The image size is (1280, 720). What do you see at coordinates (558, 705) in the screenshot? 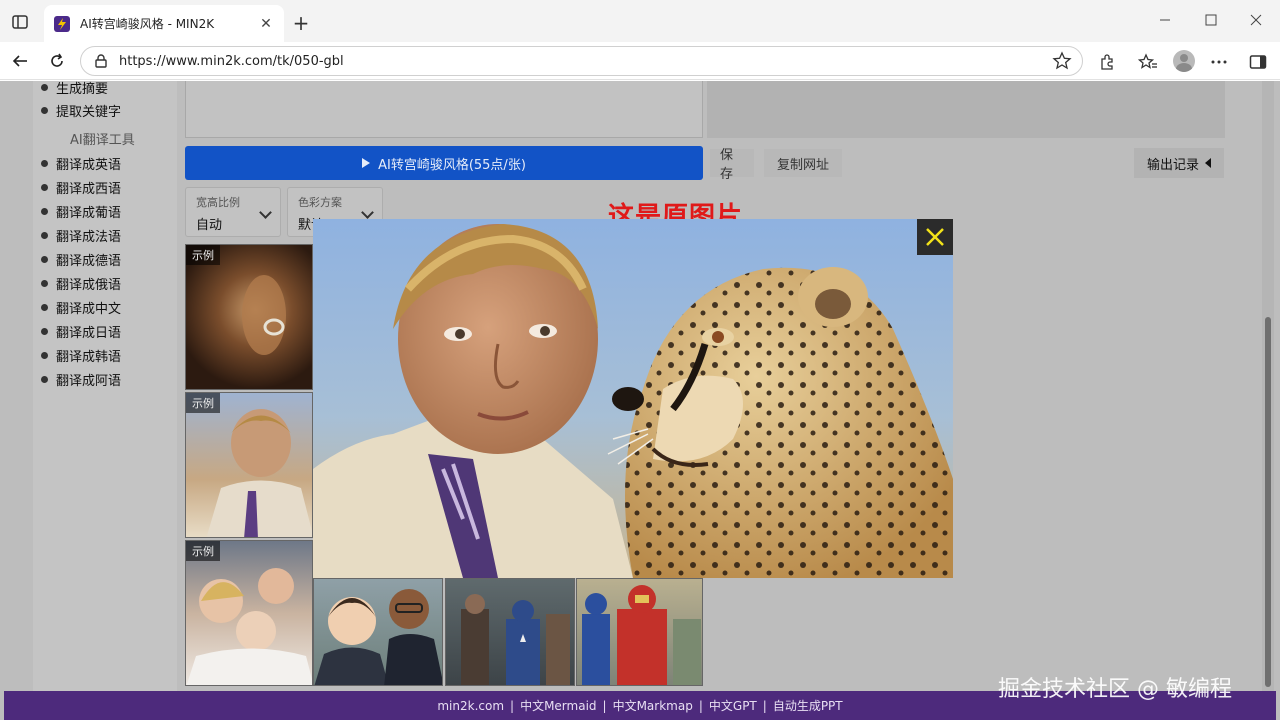
I see `footer-link-mermaid: 中文Mermaid` at bounding box center [558, 705].